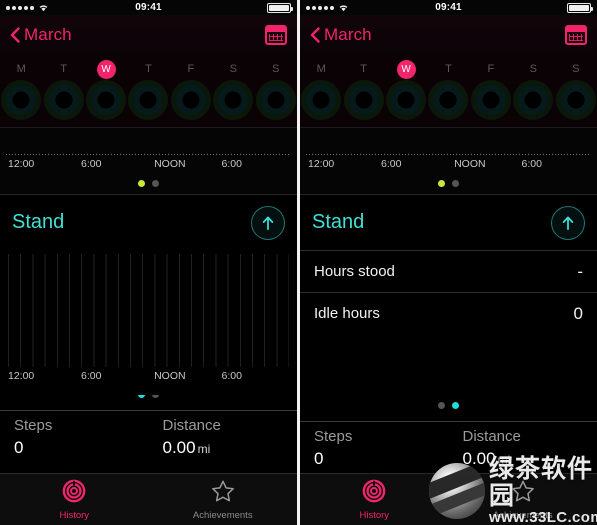 This screenshot has height=525, width=597. I want to click on distance-unit: mi, so click(504, 460).